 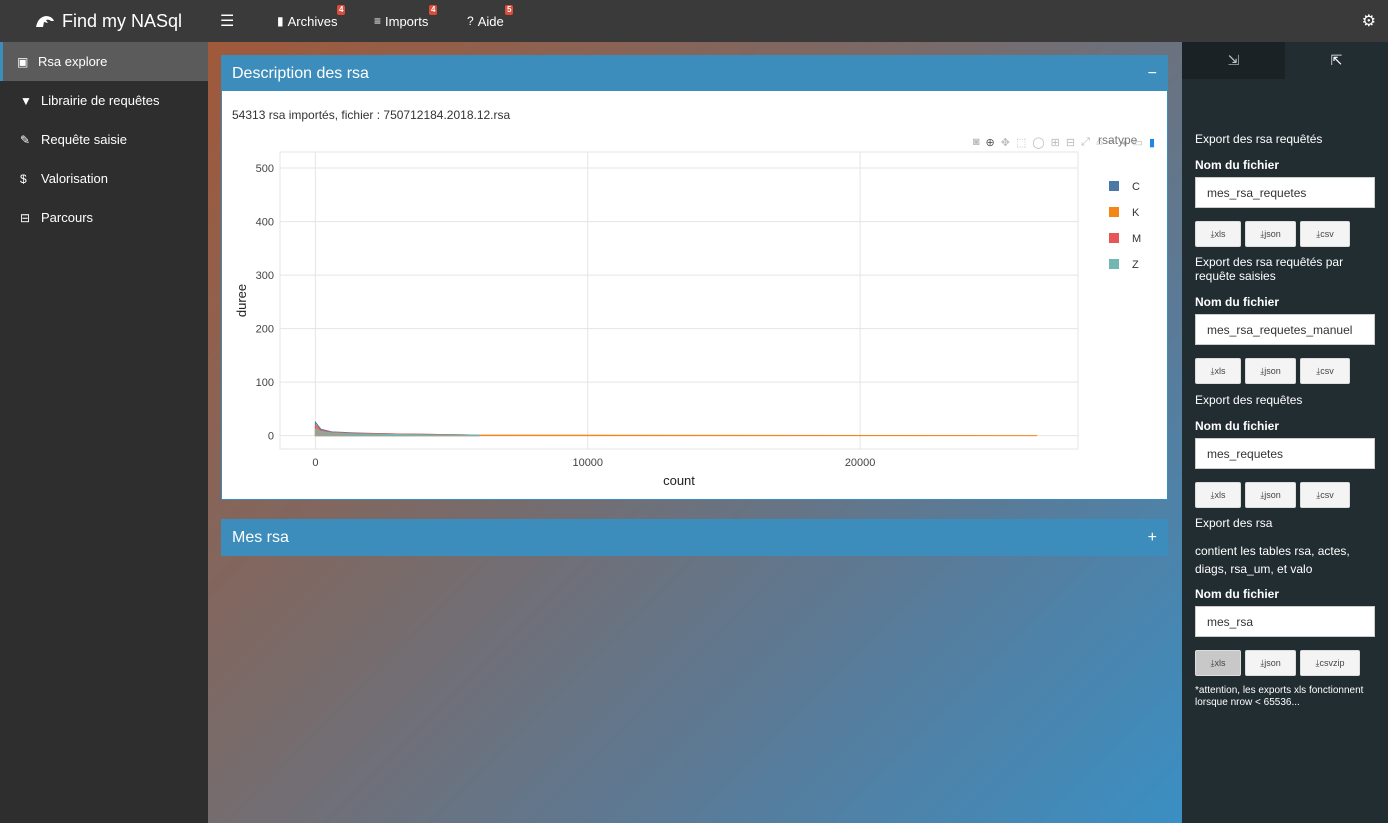 I want to click on imports-badge: 4, so click(x=433, y=10).